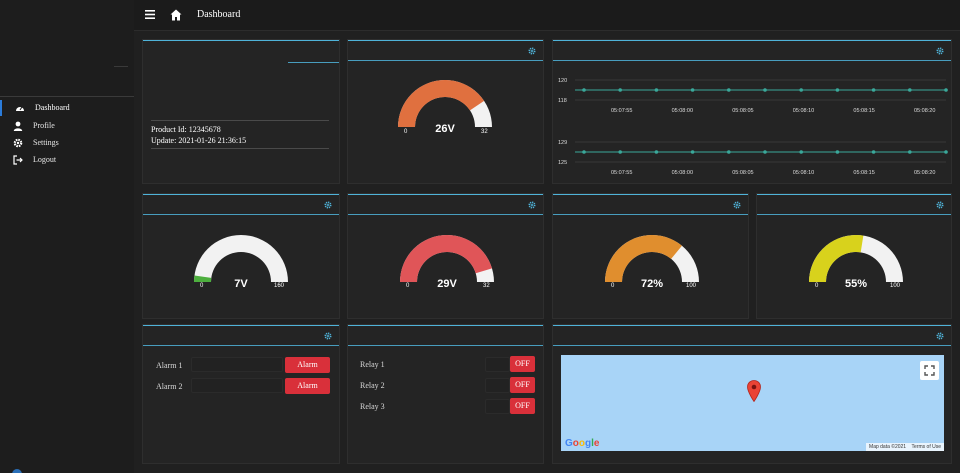 The image size is (960, 473). What do you see at coordinates (445, 394) in the screenshot?
I see `relays-card: Relay 1 OFF Relay 2 OFF Relay 3 OFF` at bounding box center [445, 394].